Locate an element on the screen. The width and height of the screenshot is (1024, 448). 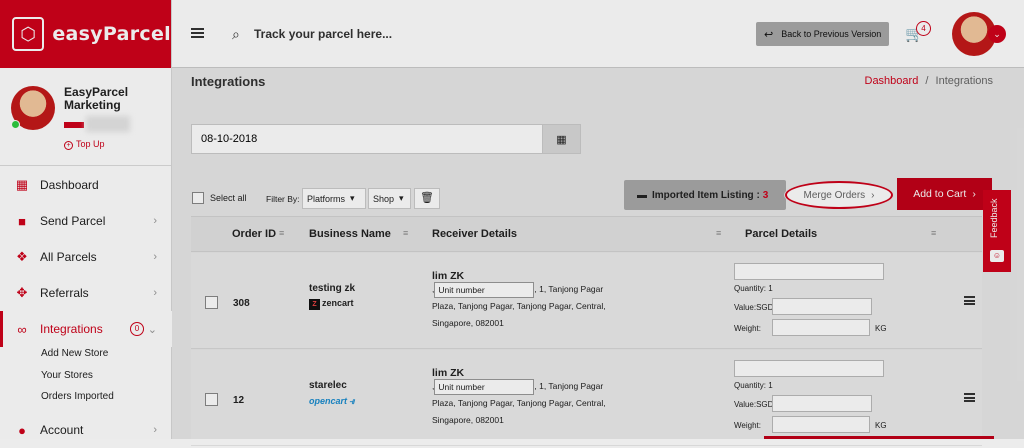
sidebar-item-label: Send Parcel is located at coordinates (73, 221).